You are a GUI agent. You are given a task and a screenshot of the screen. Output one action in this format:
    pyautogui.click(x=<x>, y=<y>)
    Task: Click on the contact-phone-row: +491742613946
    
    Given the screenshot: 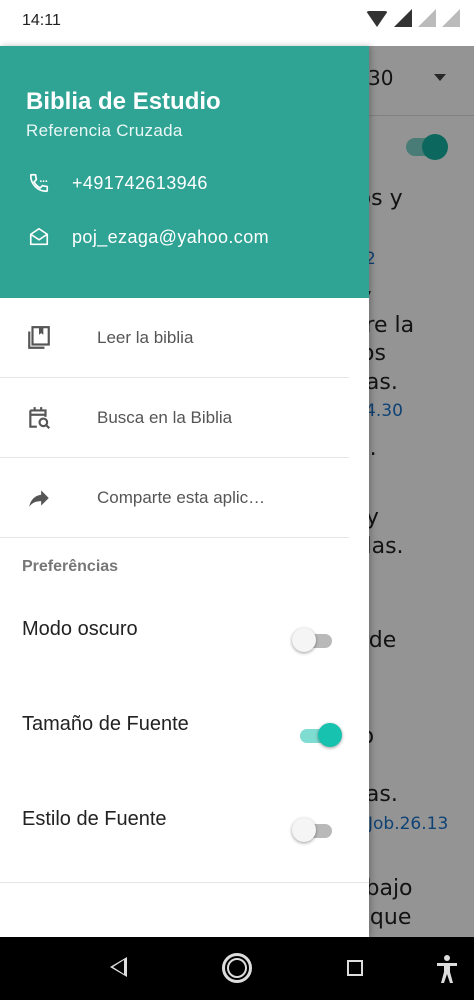 What is the action you would take?
    pyautogui.click(x=117, y=183)
    